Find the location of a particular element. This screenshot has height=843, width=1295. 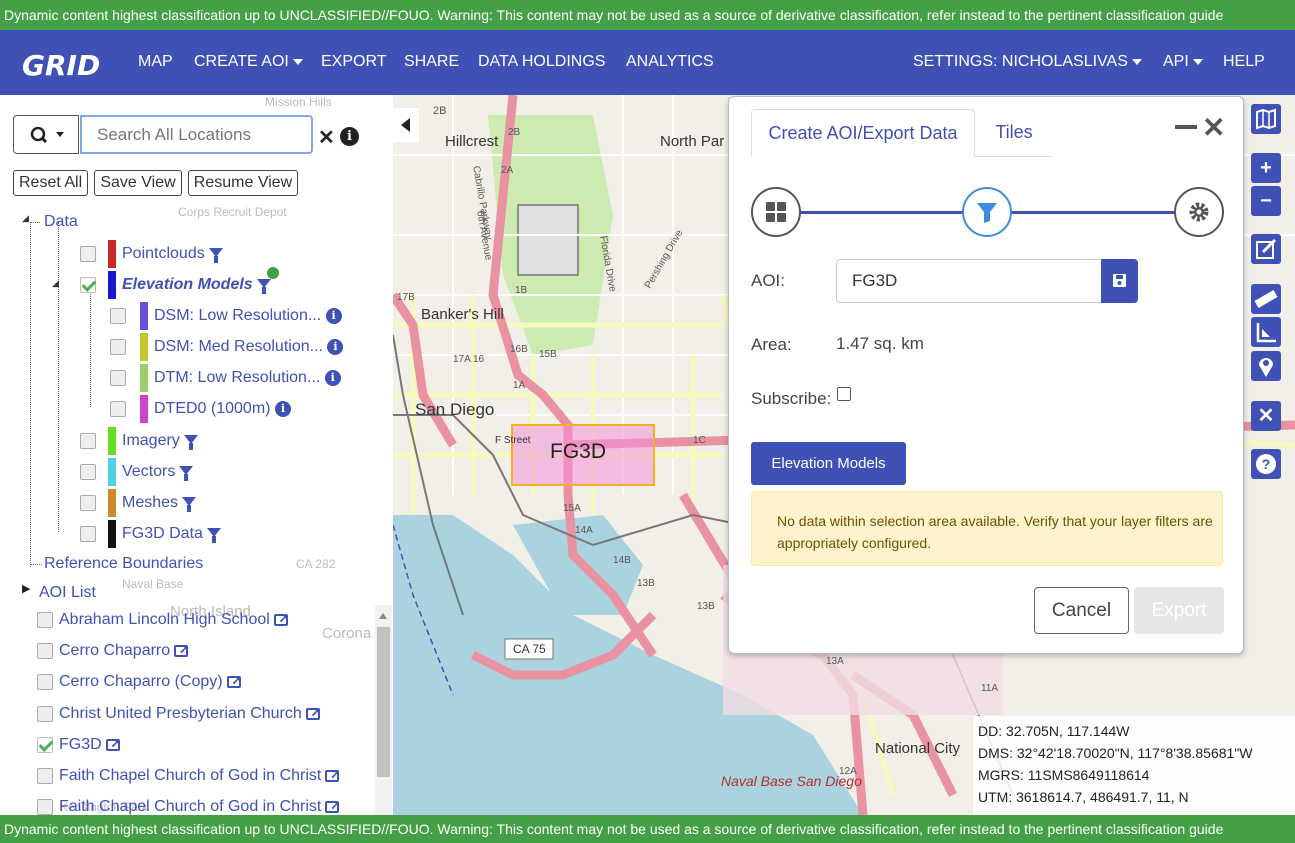

layer-elevation-models: Elevation Models is located at coordinates (181, 283).